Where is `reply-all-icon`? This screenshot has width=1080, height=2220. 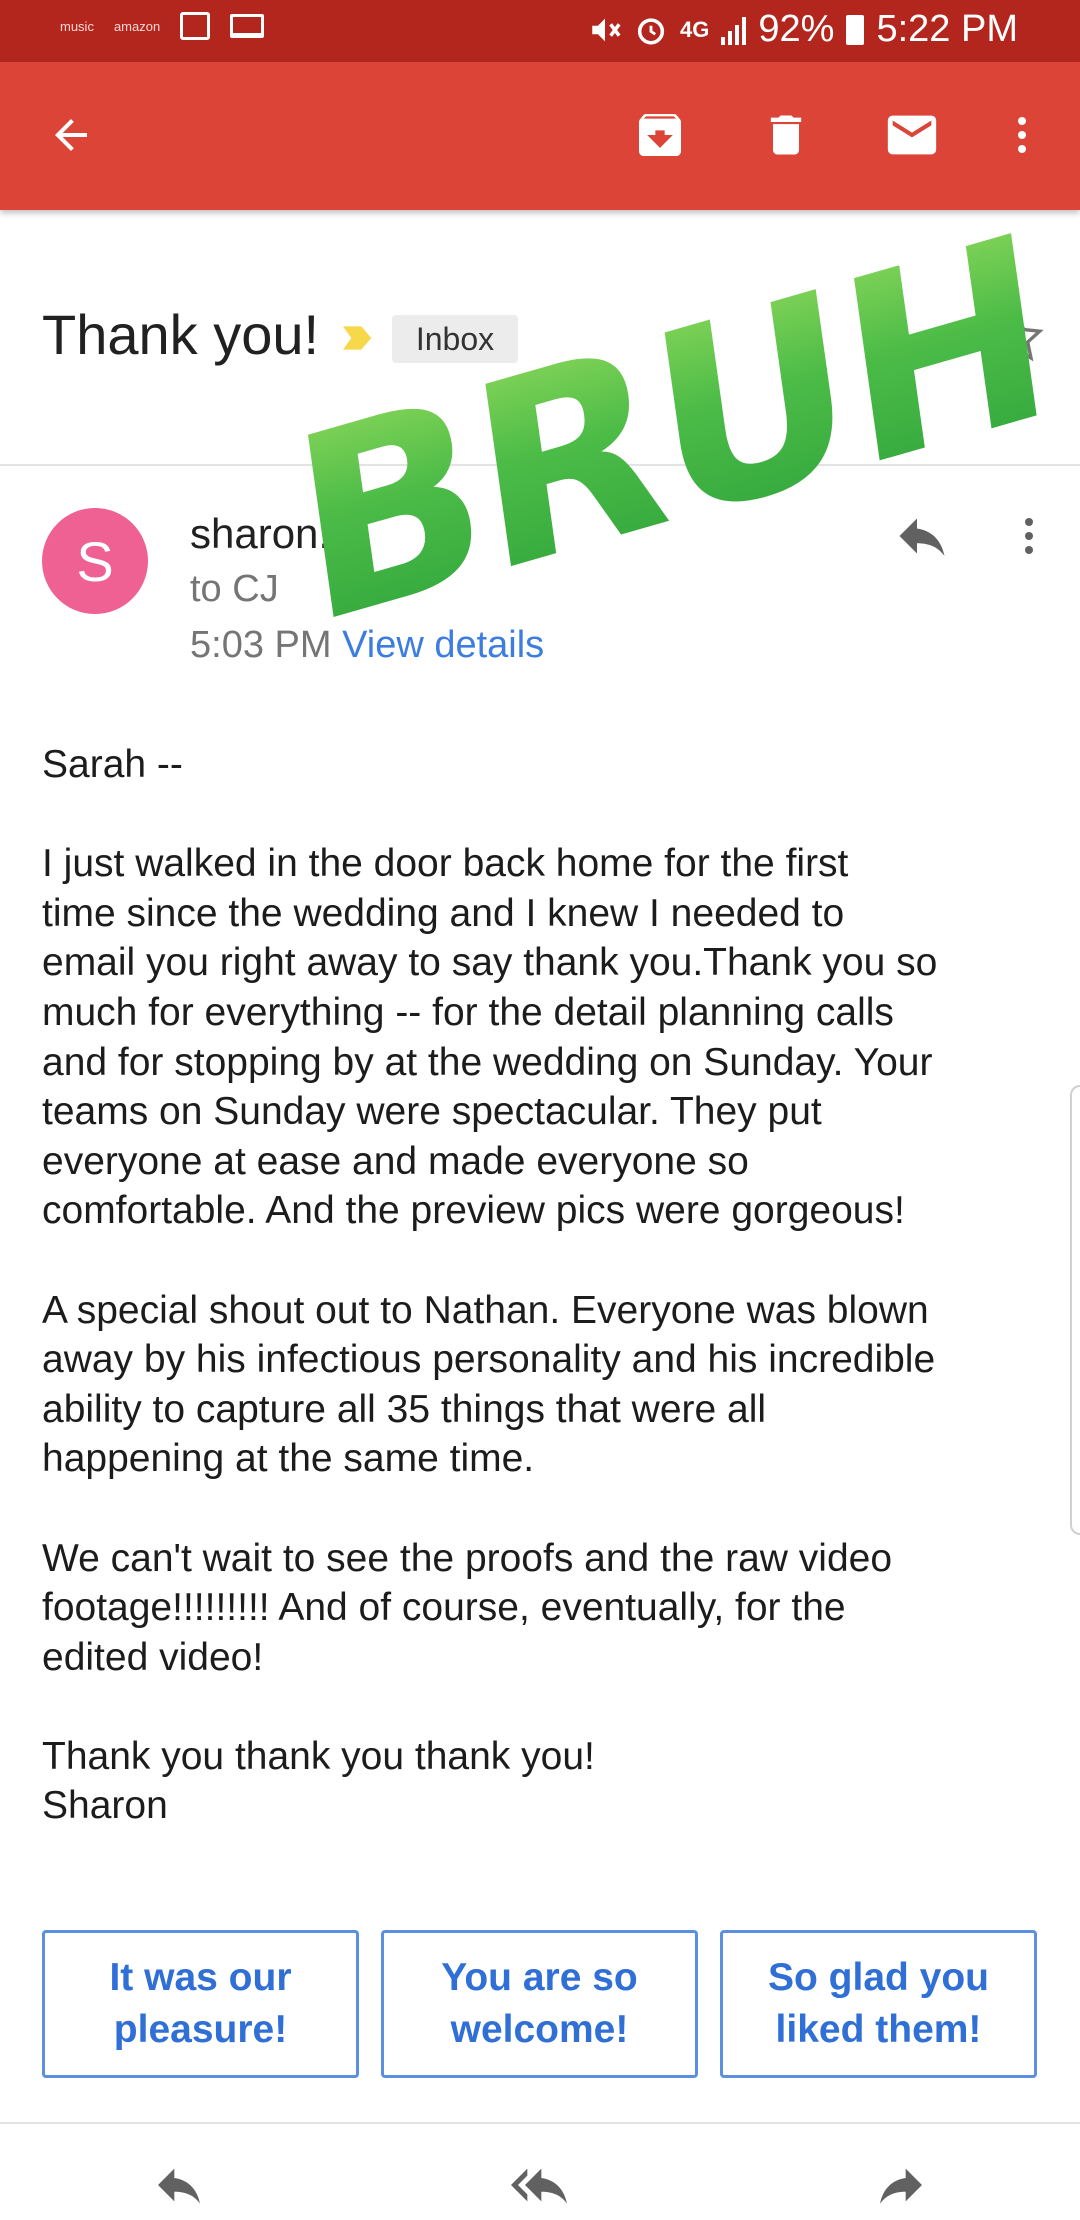 reply-all-icon is located at coordinates (539, 2185).